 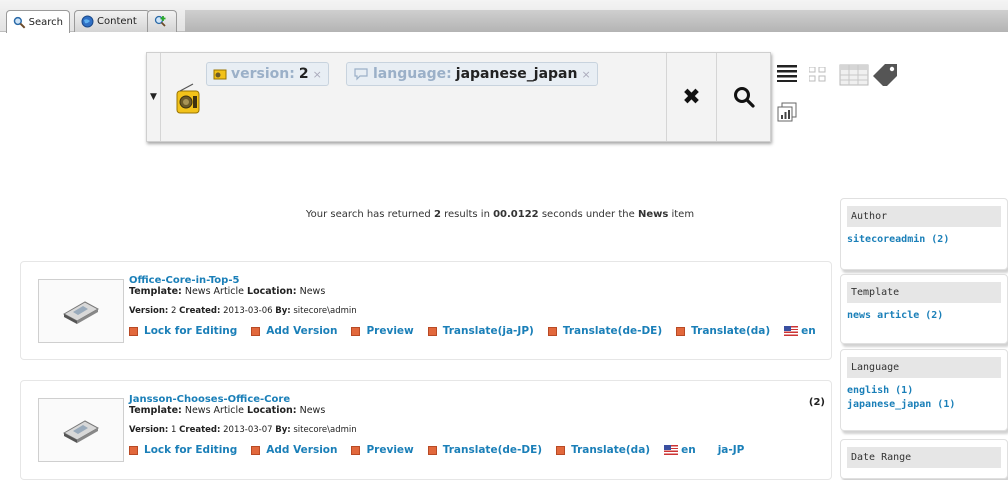 I want to click on search-button, so click(x=743, y=97).